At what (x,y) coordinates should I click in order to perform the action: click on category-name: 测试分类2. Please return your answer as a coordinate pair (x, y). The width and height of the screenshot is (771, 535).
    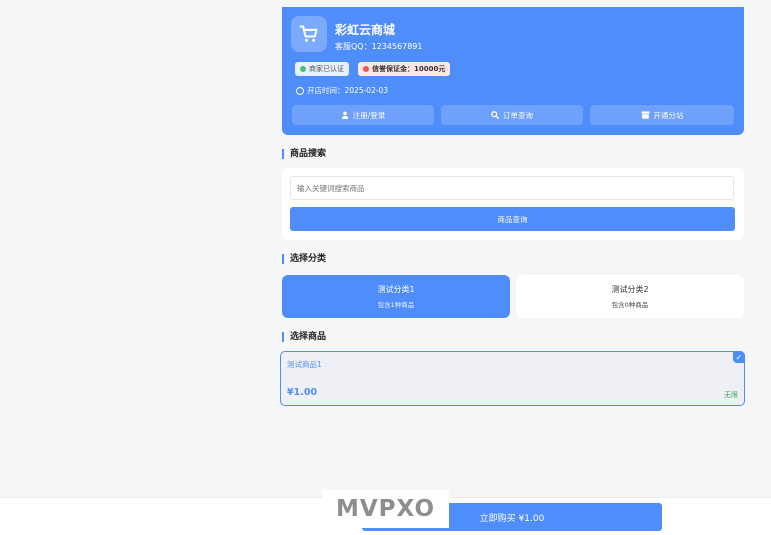
    Looking at the image, I should click on (630, 289).